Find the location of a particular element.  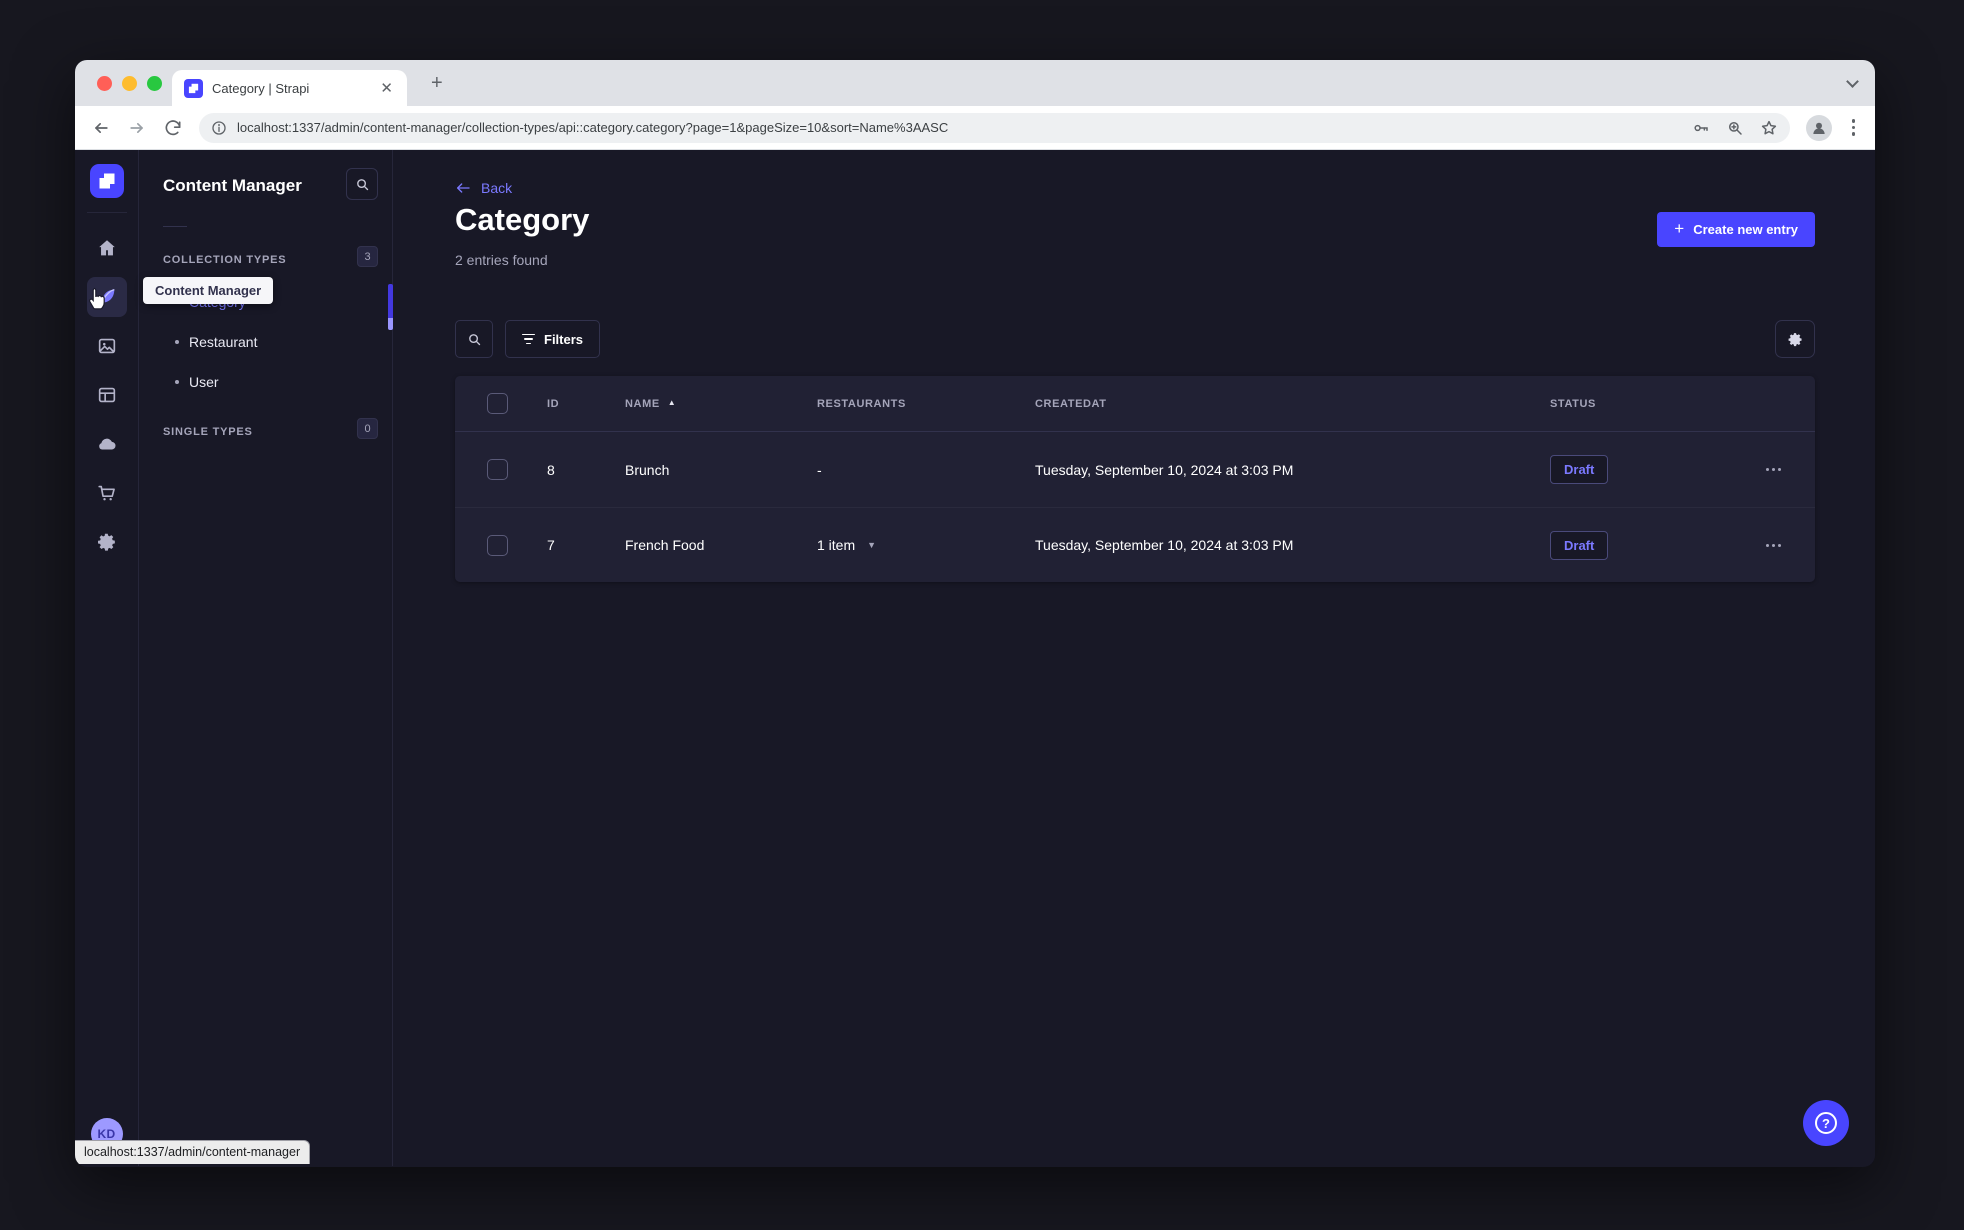

help-button: ? is located at coordinates (1826, 1123).